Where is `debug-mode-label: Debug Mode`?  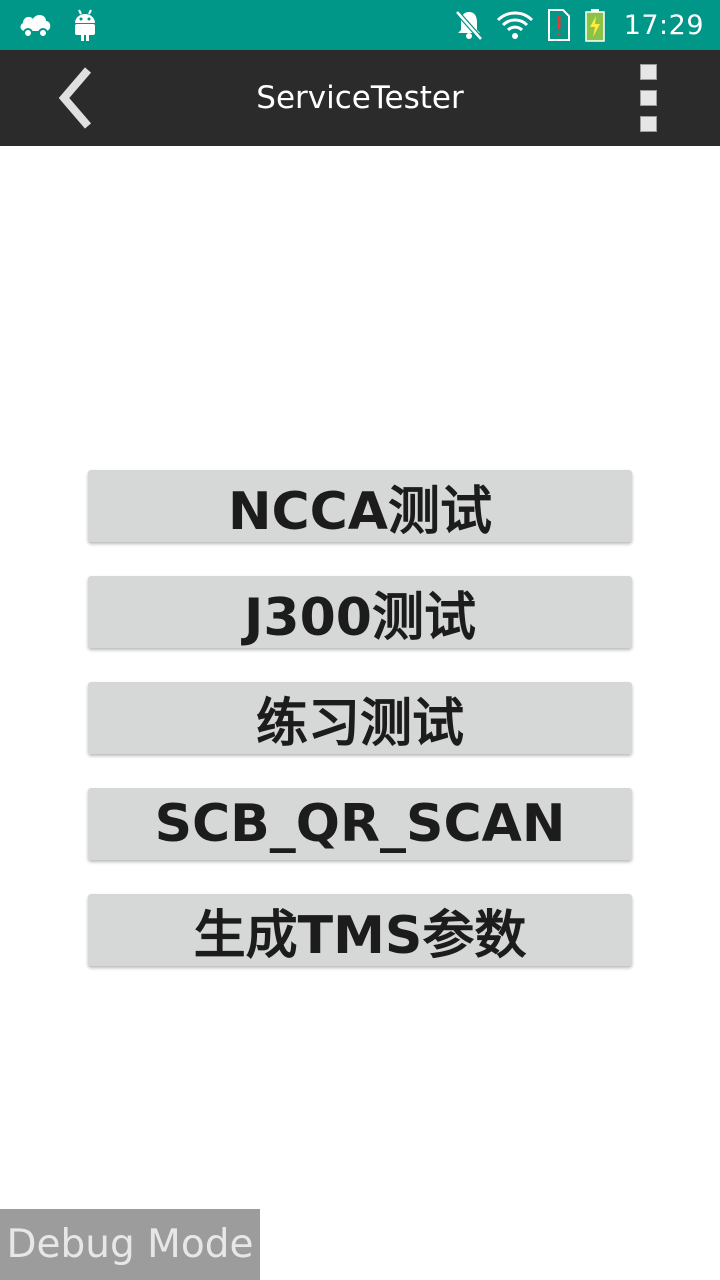
debug-mode-label: Debug Mode is located at coordinates (130, 1244).